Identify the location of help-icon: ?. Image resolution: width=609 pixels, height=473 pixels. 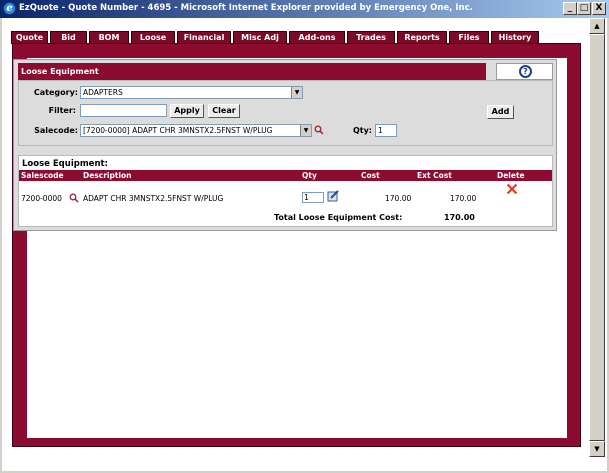
(525, 71).